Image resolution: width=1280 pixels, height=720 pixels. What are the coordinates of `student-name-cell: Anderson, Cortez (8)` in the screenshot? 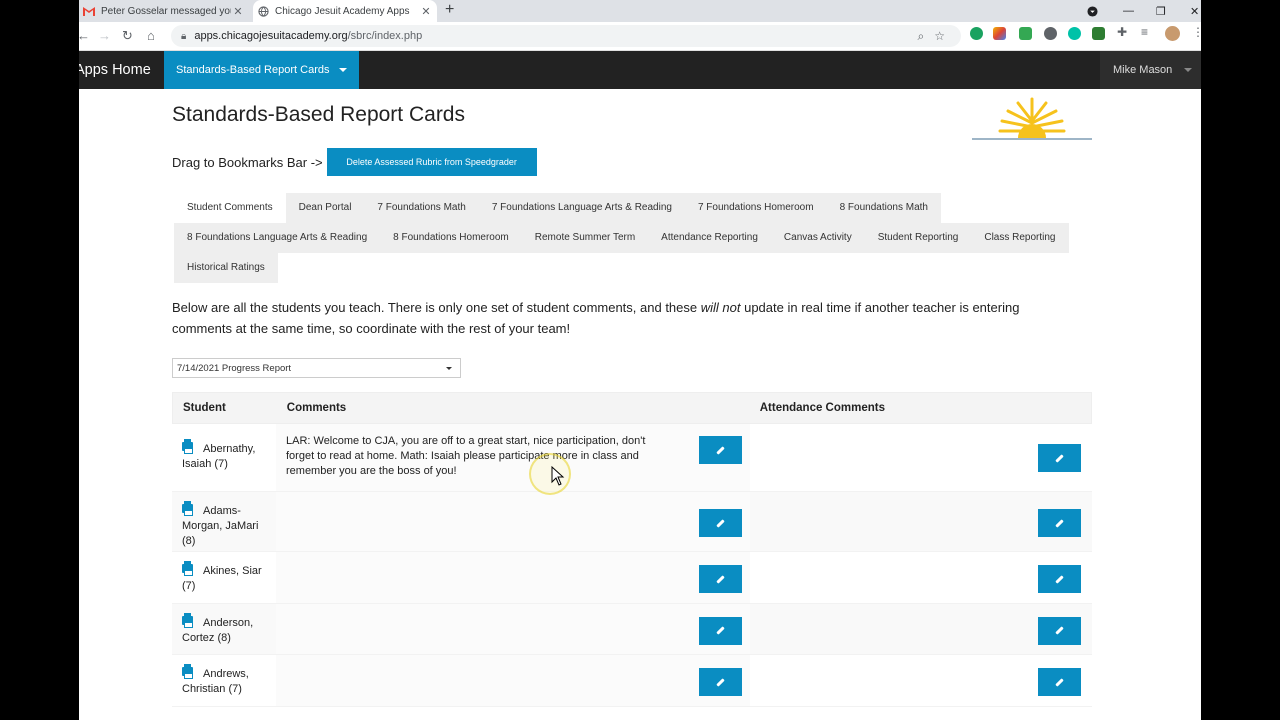 It's located at (224, 629).